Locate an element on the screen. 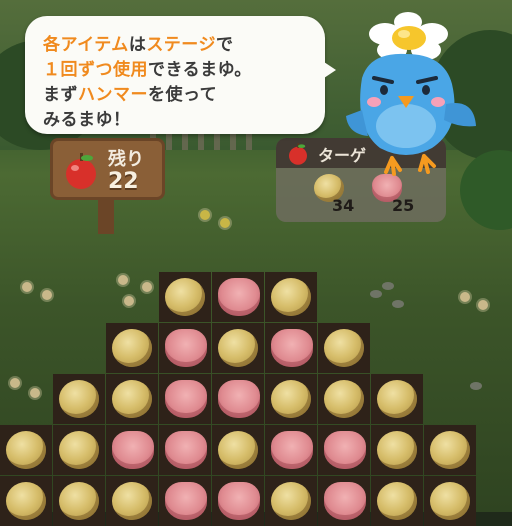  dialog-highlight: ステージ is located at coordinates (181, 45).